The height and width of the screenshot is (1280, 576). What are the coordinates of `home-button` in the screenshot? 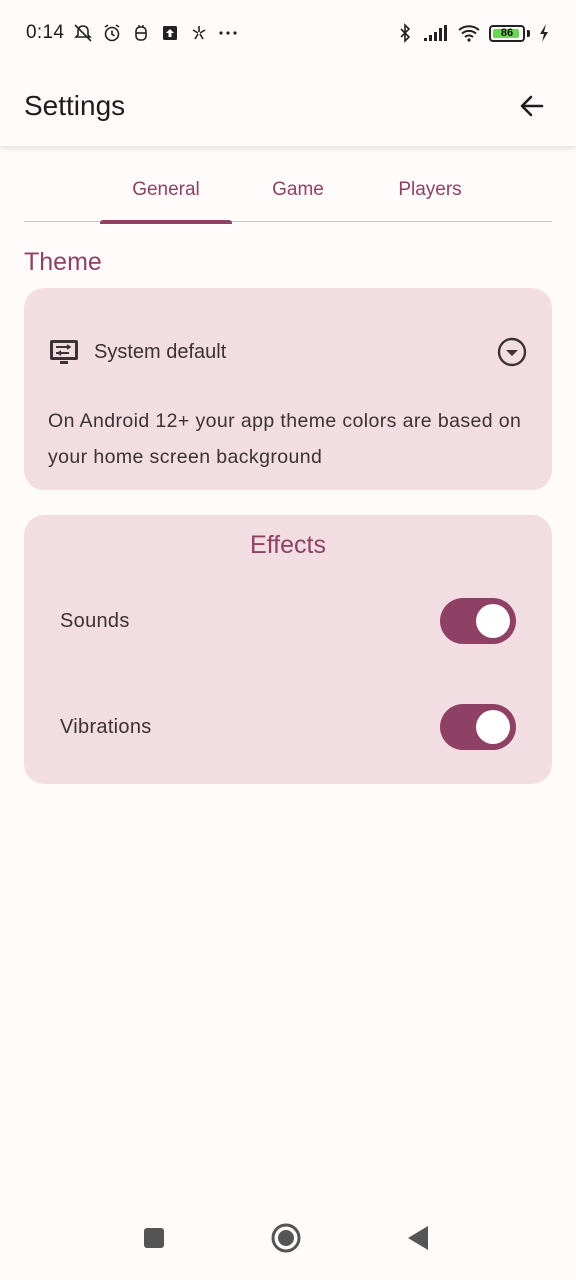 It's located at (286, 1238).